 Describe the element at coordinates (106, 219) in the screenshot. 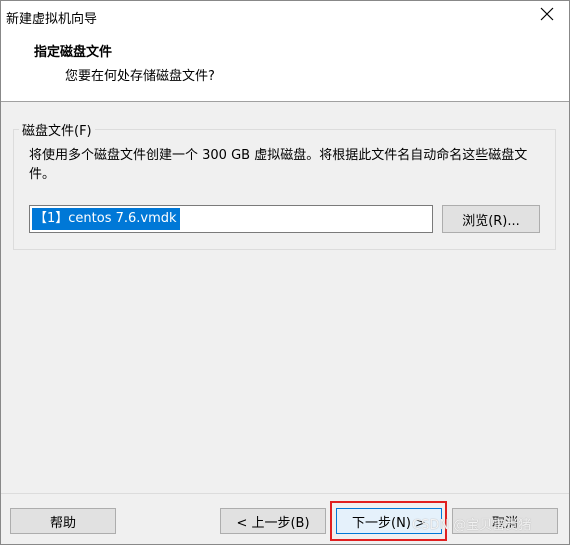

I see `disk-file-value: 【1】centos 7.6.vmdk` at that location.